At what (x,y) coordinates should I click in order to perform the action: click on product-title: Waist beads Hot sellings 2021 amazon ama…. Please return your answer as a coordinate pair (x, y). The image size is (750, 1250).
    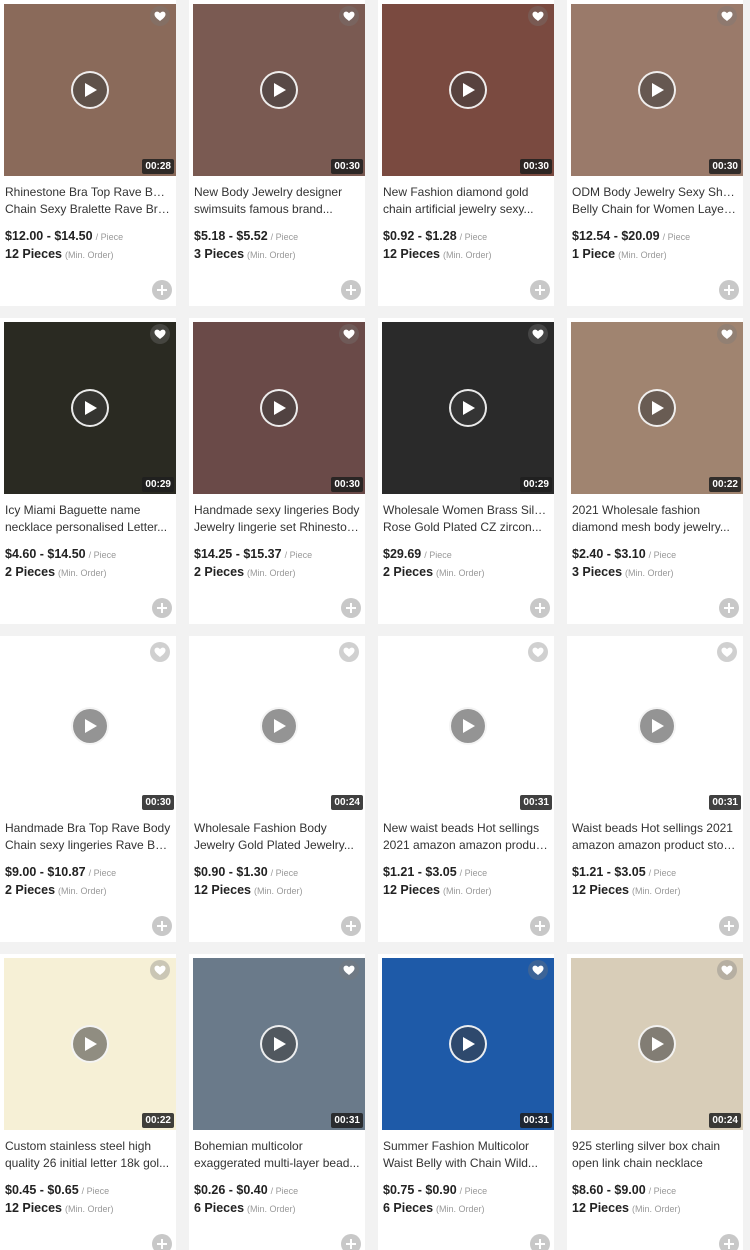
    Looking at the image, I should click on (655, 837).